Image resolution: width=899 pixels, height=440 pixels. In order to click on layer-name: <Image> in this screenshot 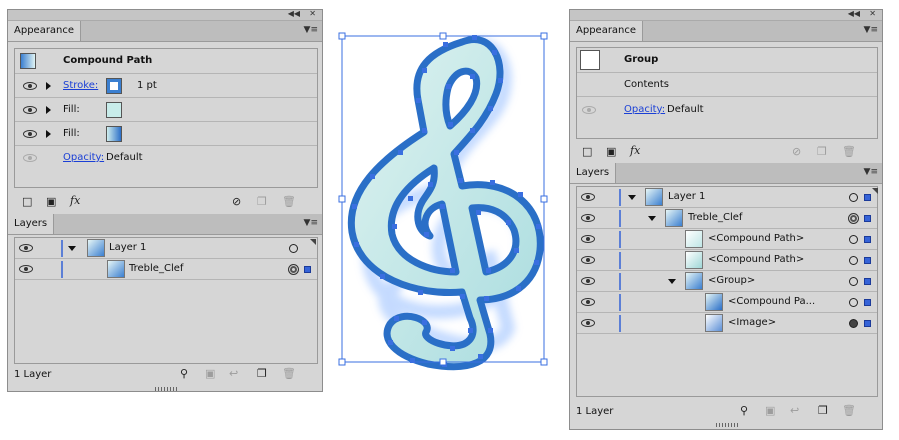, I will do `click(752, 322)`.